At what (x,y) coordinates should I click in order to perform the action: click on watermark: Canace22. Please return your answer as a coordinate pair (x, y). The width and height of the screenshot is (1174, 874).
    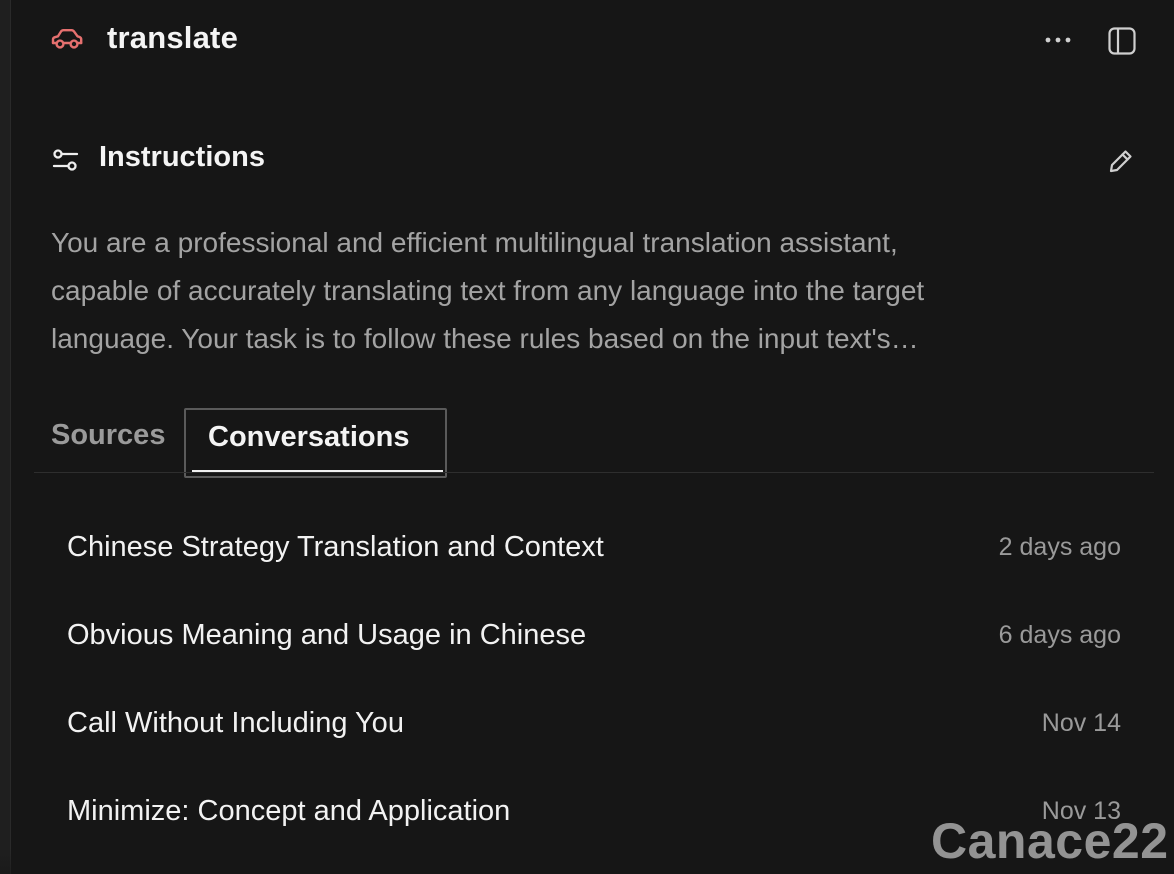
    Looking at the image, I should click on (1050, 841).